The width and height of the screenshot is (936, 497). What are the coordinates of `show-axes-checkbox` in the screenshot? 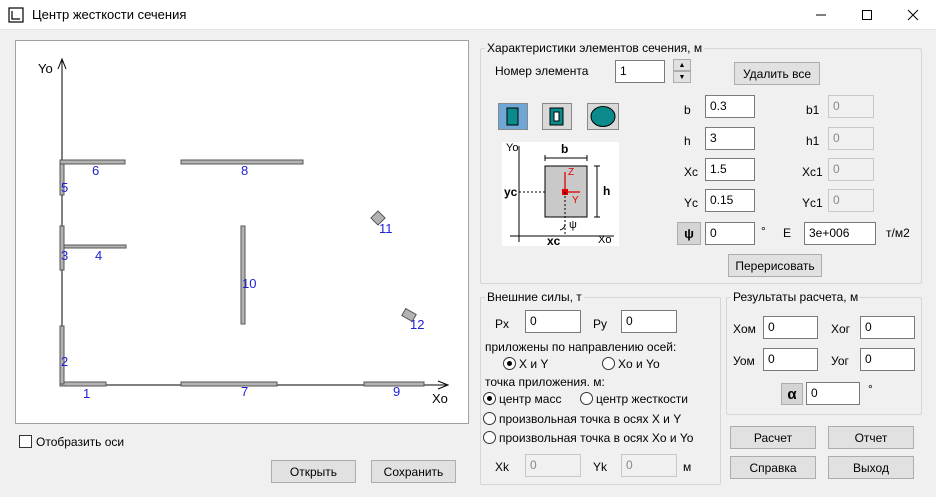 It's located at (25, 441).